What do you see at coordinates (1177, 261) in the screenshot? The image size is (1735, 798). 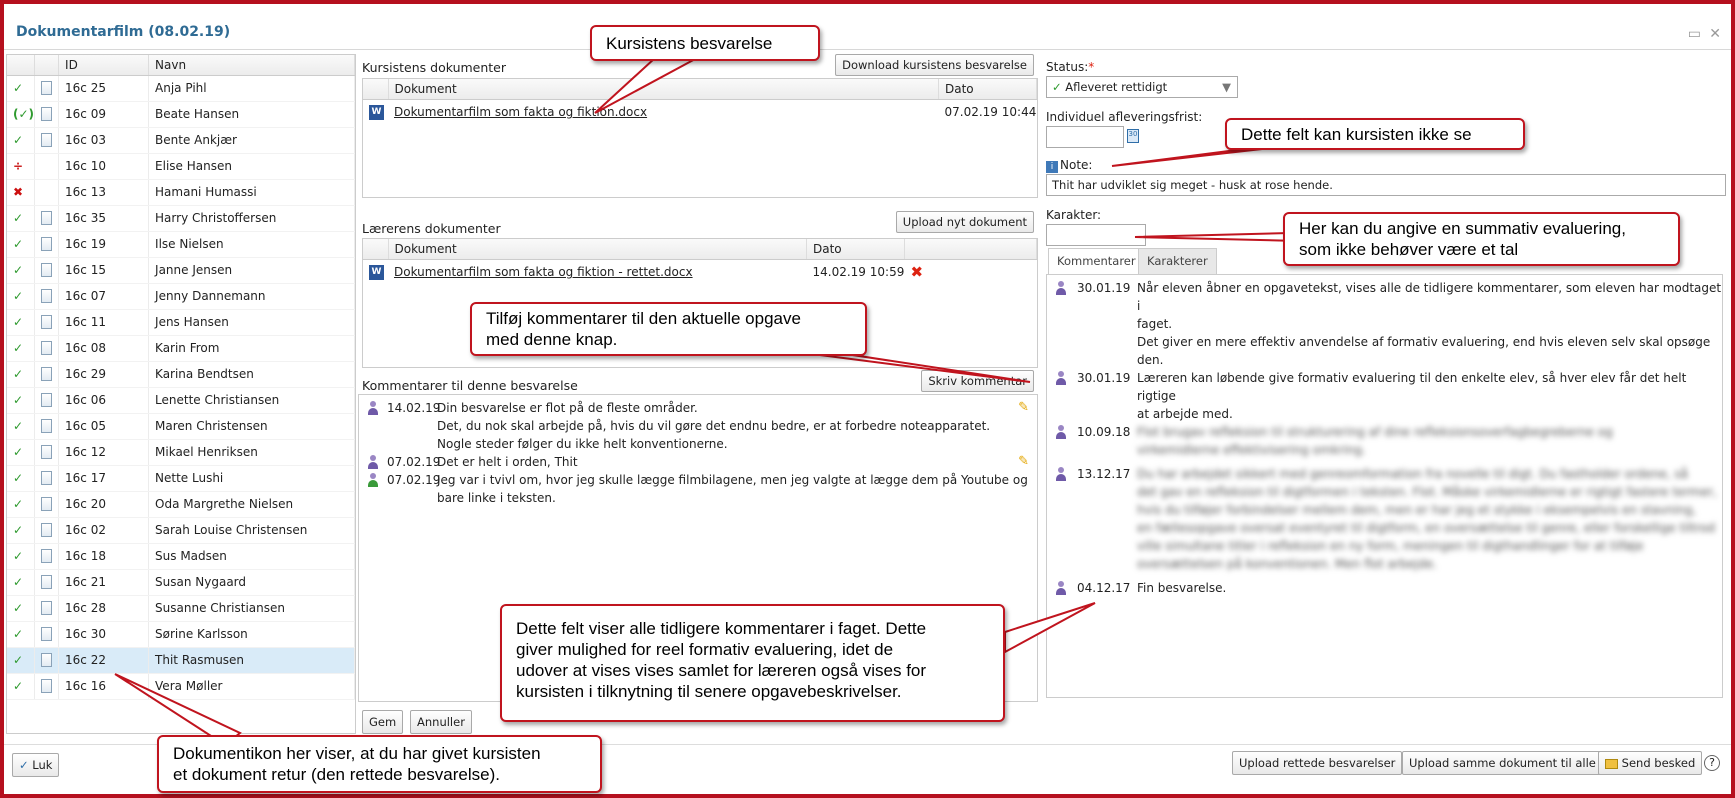 I see `tab-grades: Karakterer` at bounding box center [1177, 261].